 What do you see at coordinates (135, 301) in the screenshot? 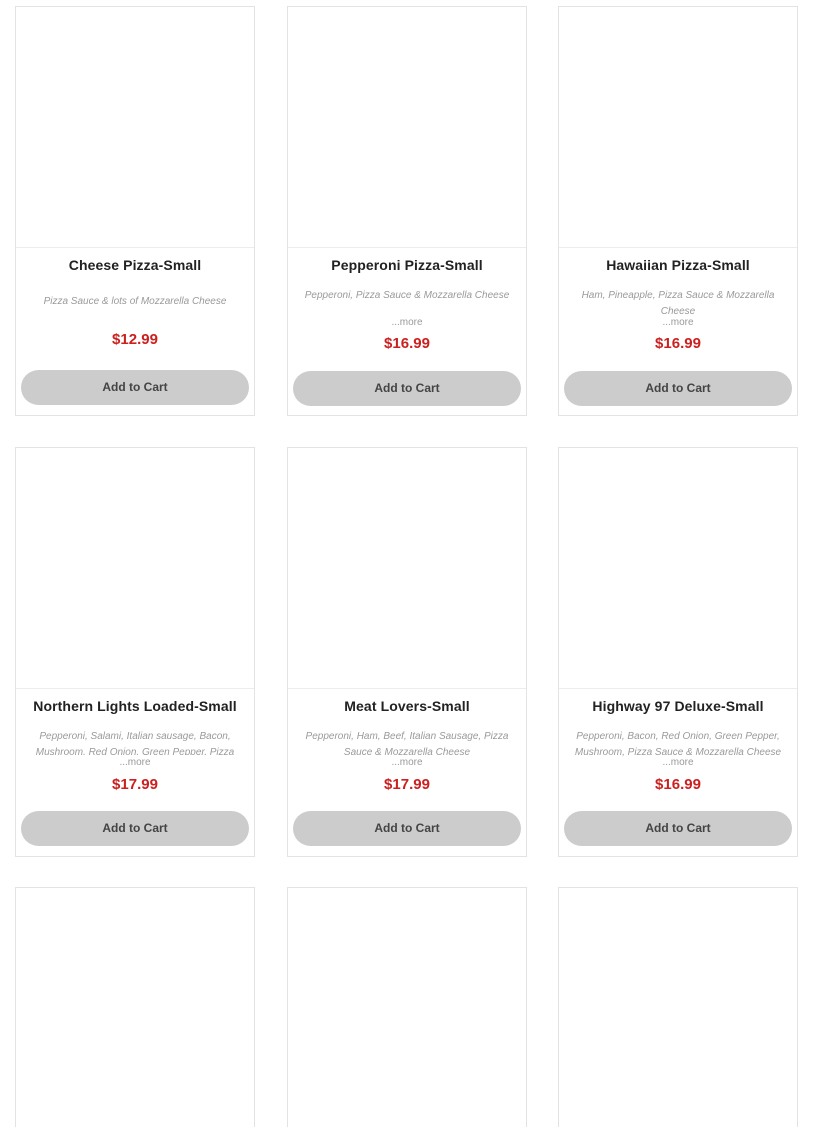
I see `product-description: Pizza Sauce & lots of Mozzarella Cheese` at bounding box center [135, 301].